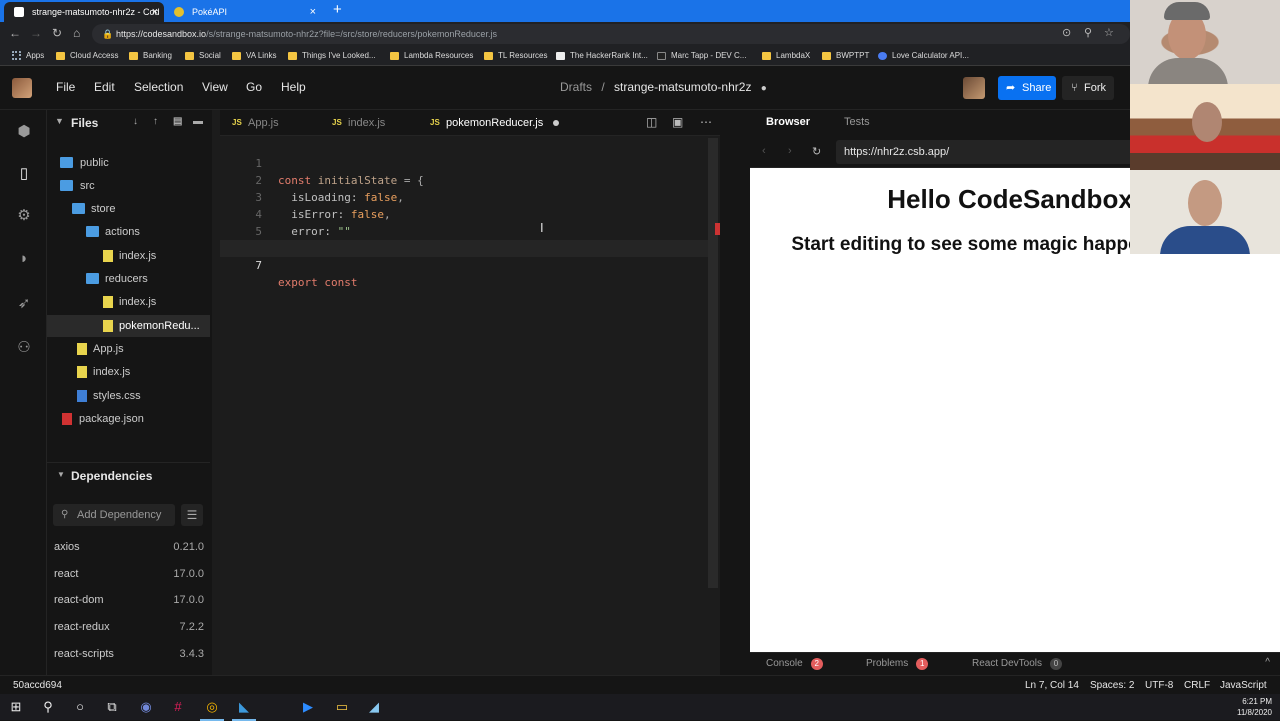 Image resolution: width=1280 pixels, height=721 pixels. I want to click on code-line: 1 const initialState = {, so click(465, 162).